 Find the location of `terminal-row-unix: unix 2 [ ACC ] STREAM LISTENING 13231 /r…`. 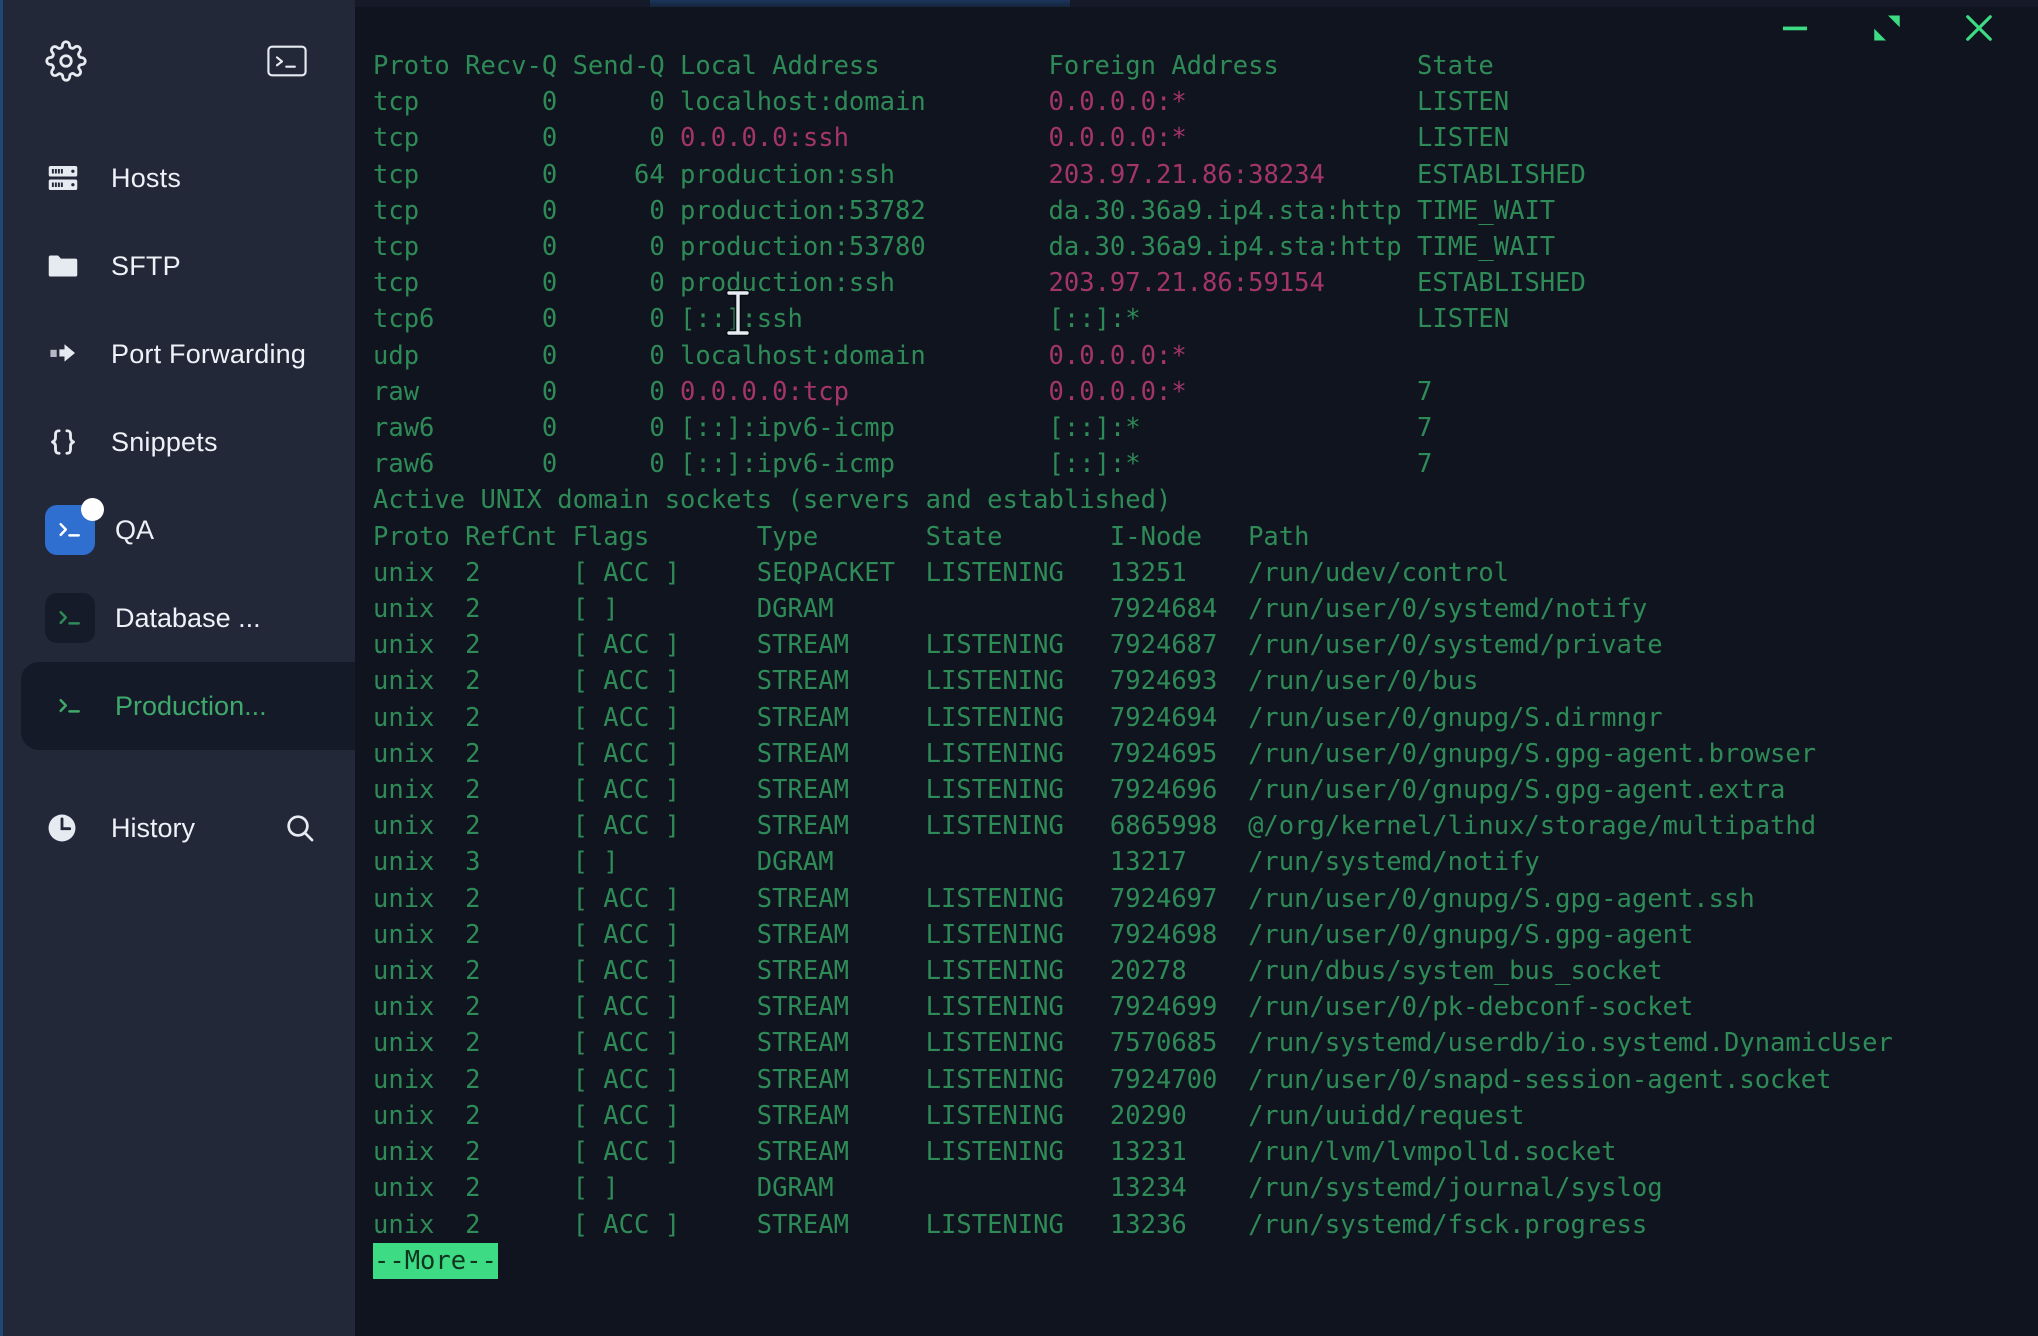

terminal-row-unix: unix 2 [ ACC ] STREAM LISTENING 13231 /r… is located at coordinates (1205, 1152).